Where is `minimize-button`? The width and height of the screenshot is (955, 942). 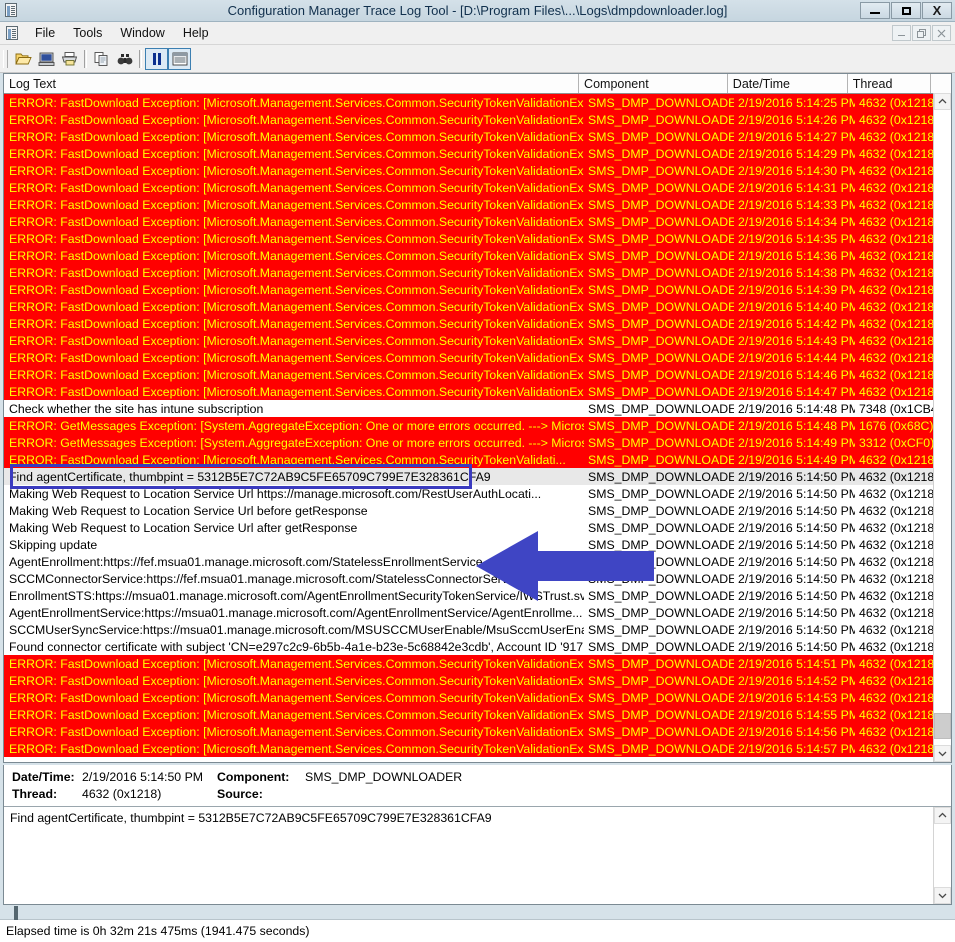 minimize-button is located at coordinates (875, 10).